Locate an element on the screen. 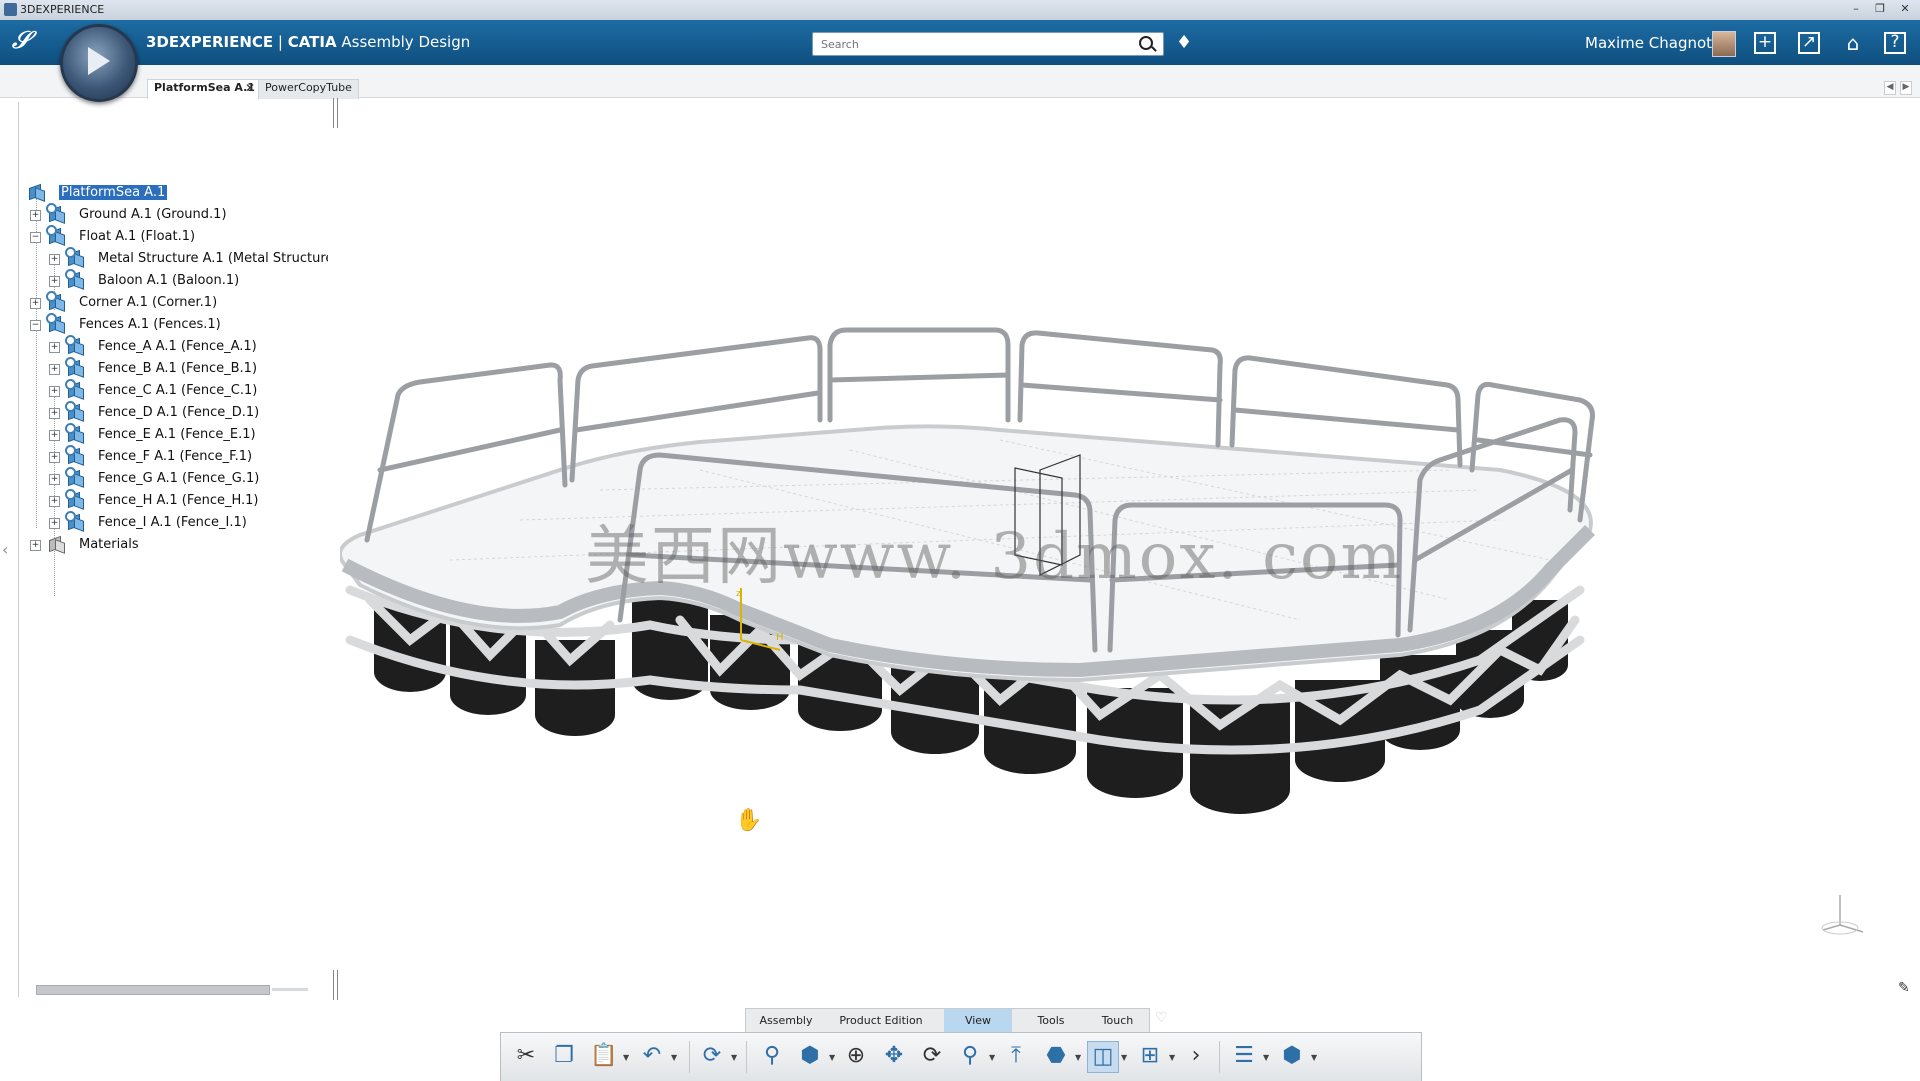 The width and height of the screenshot is (1920, 1081). tree-item-label: Fence_I A.1 (Fence_I.1) is located at coordinates (172, 522).